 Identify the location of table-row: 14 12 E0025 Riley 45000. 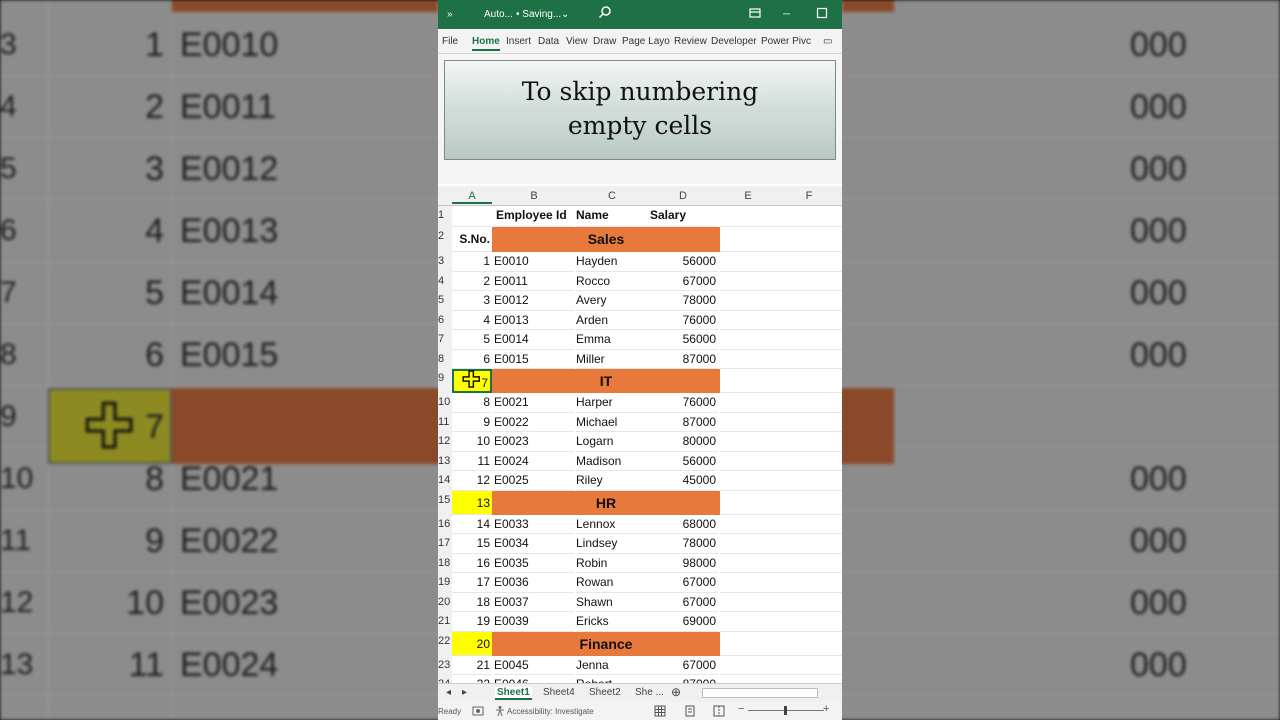
(640, 481).